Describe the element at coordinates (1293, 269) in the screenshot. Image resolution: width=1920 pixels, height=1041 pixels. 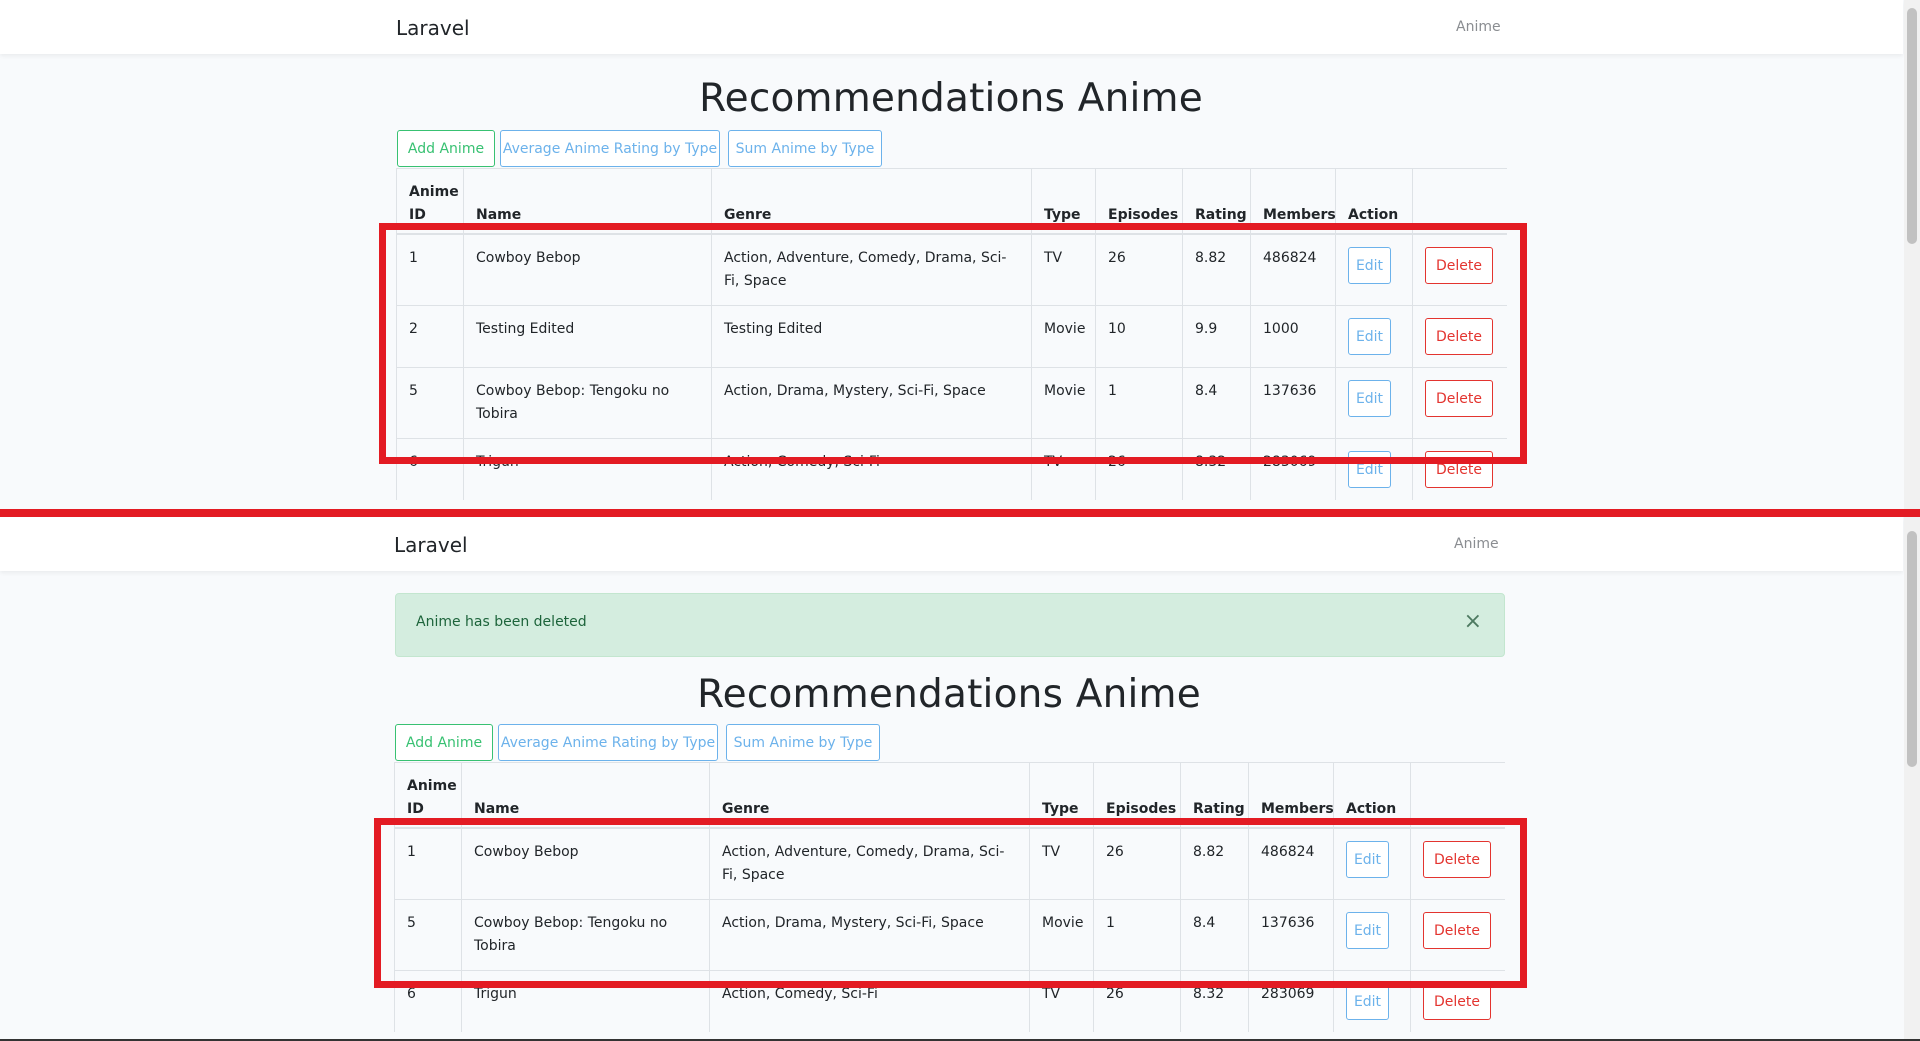
I see `cell-members: 486824` at that location.